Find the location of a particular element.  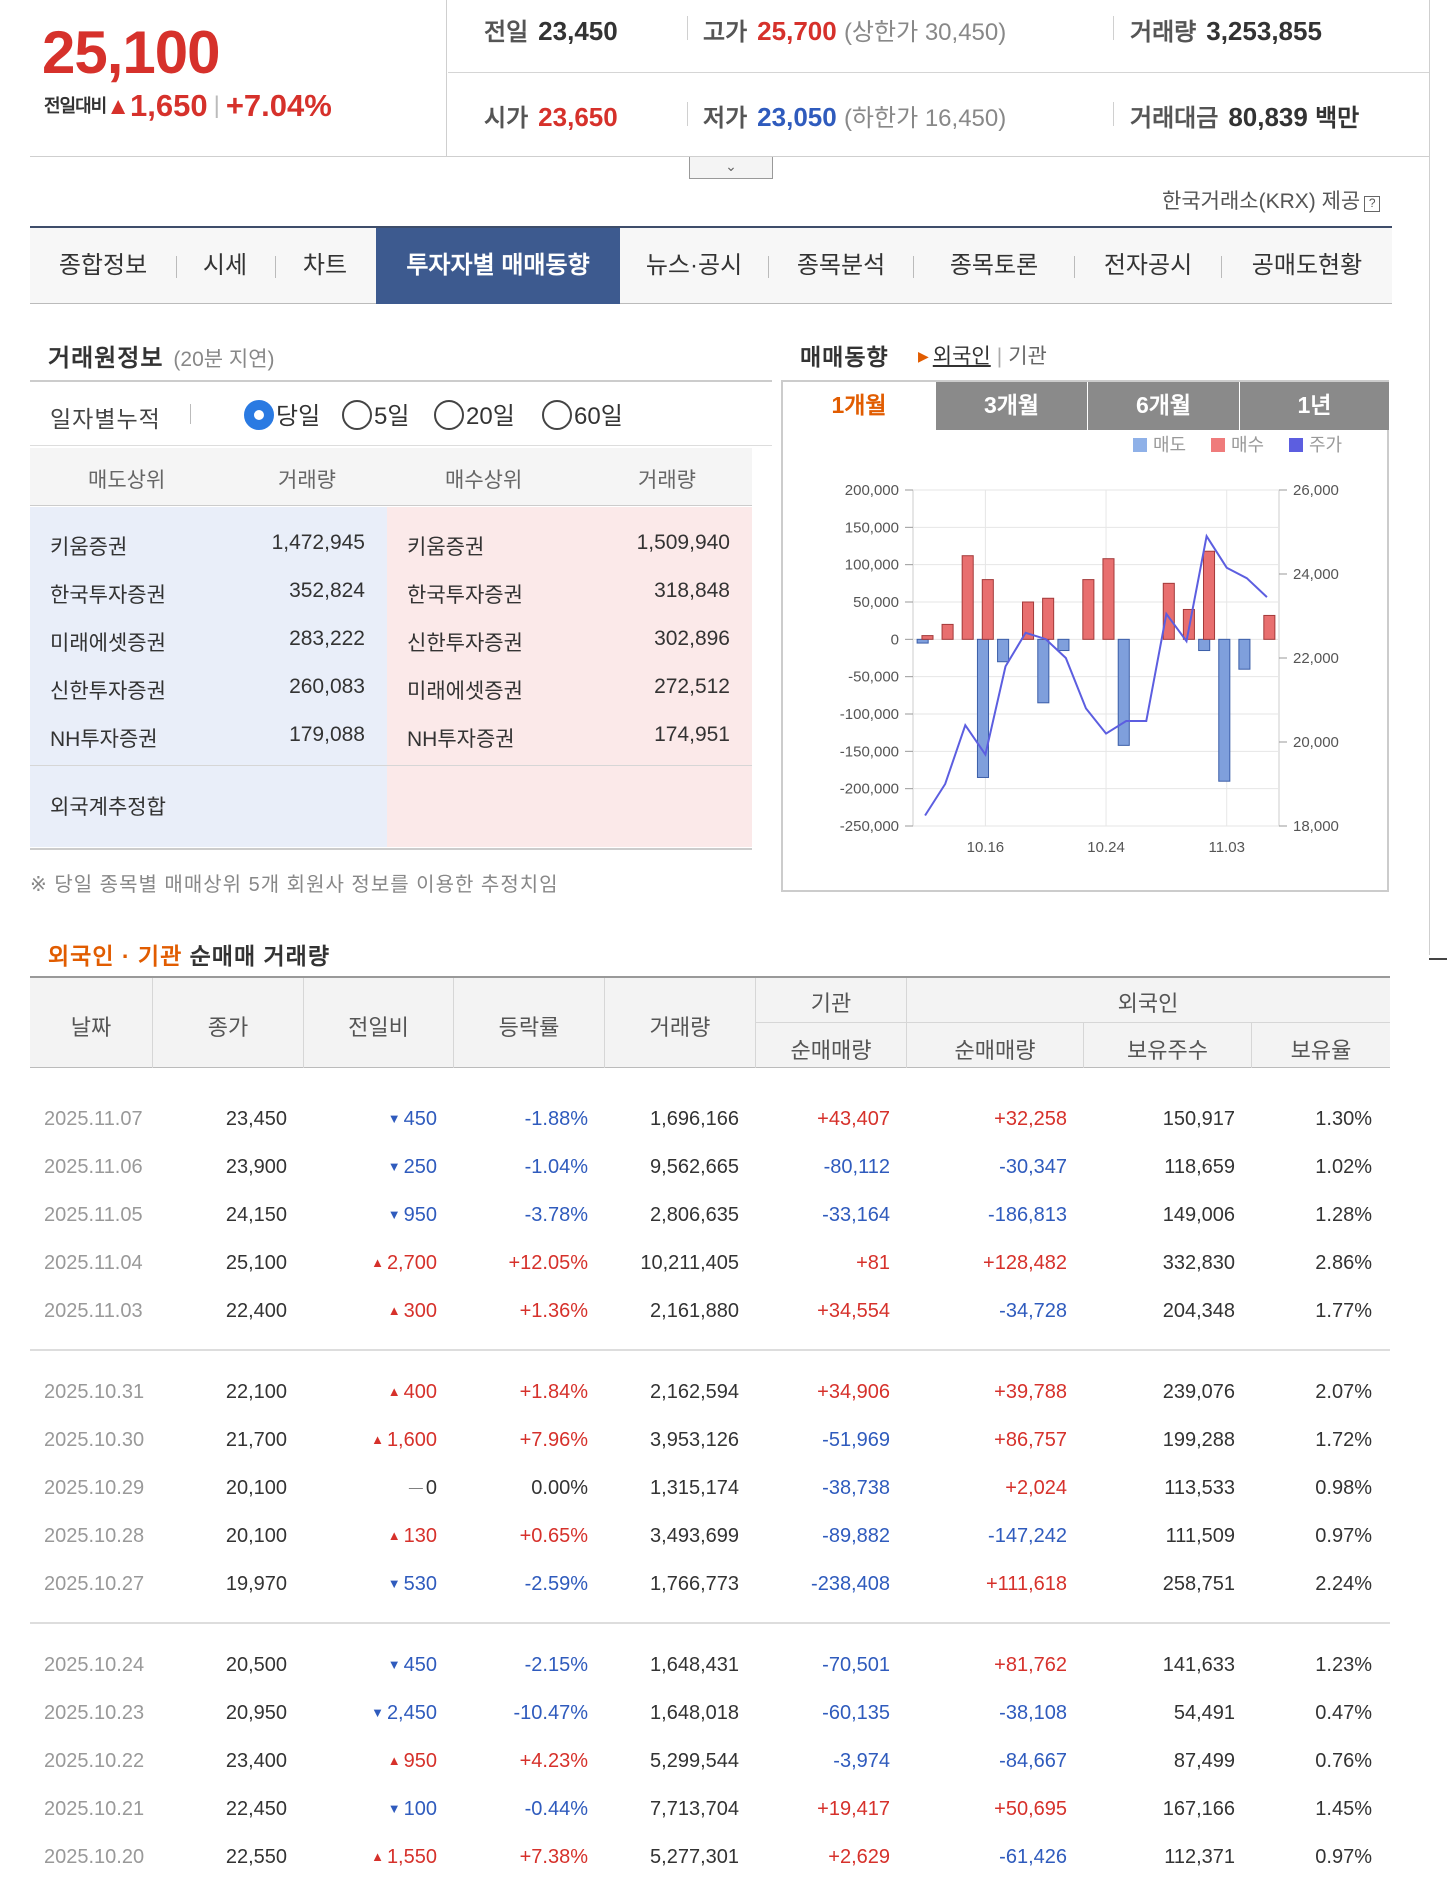

info-icon: ? is located at coordinates (1372, 204).